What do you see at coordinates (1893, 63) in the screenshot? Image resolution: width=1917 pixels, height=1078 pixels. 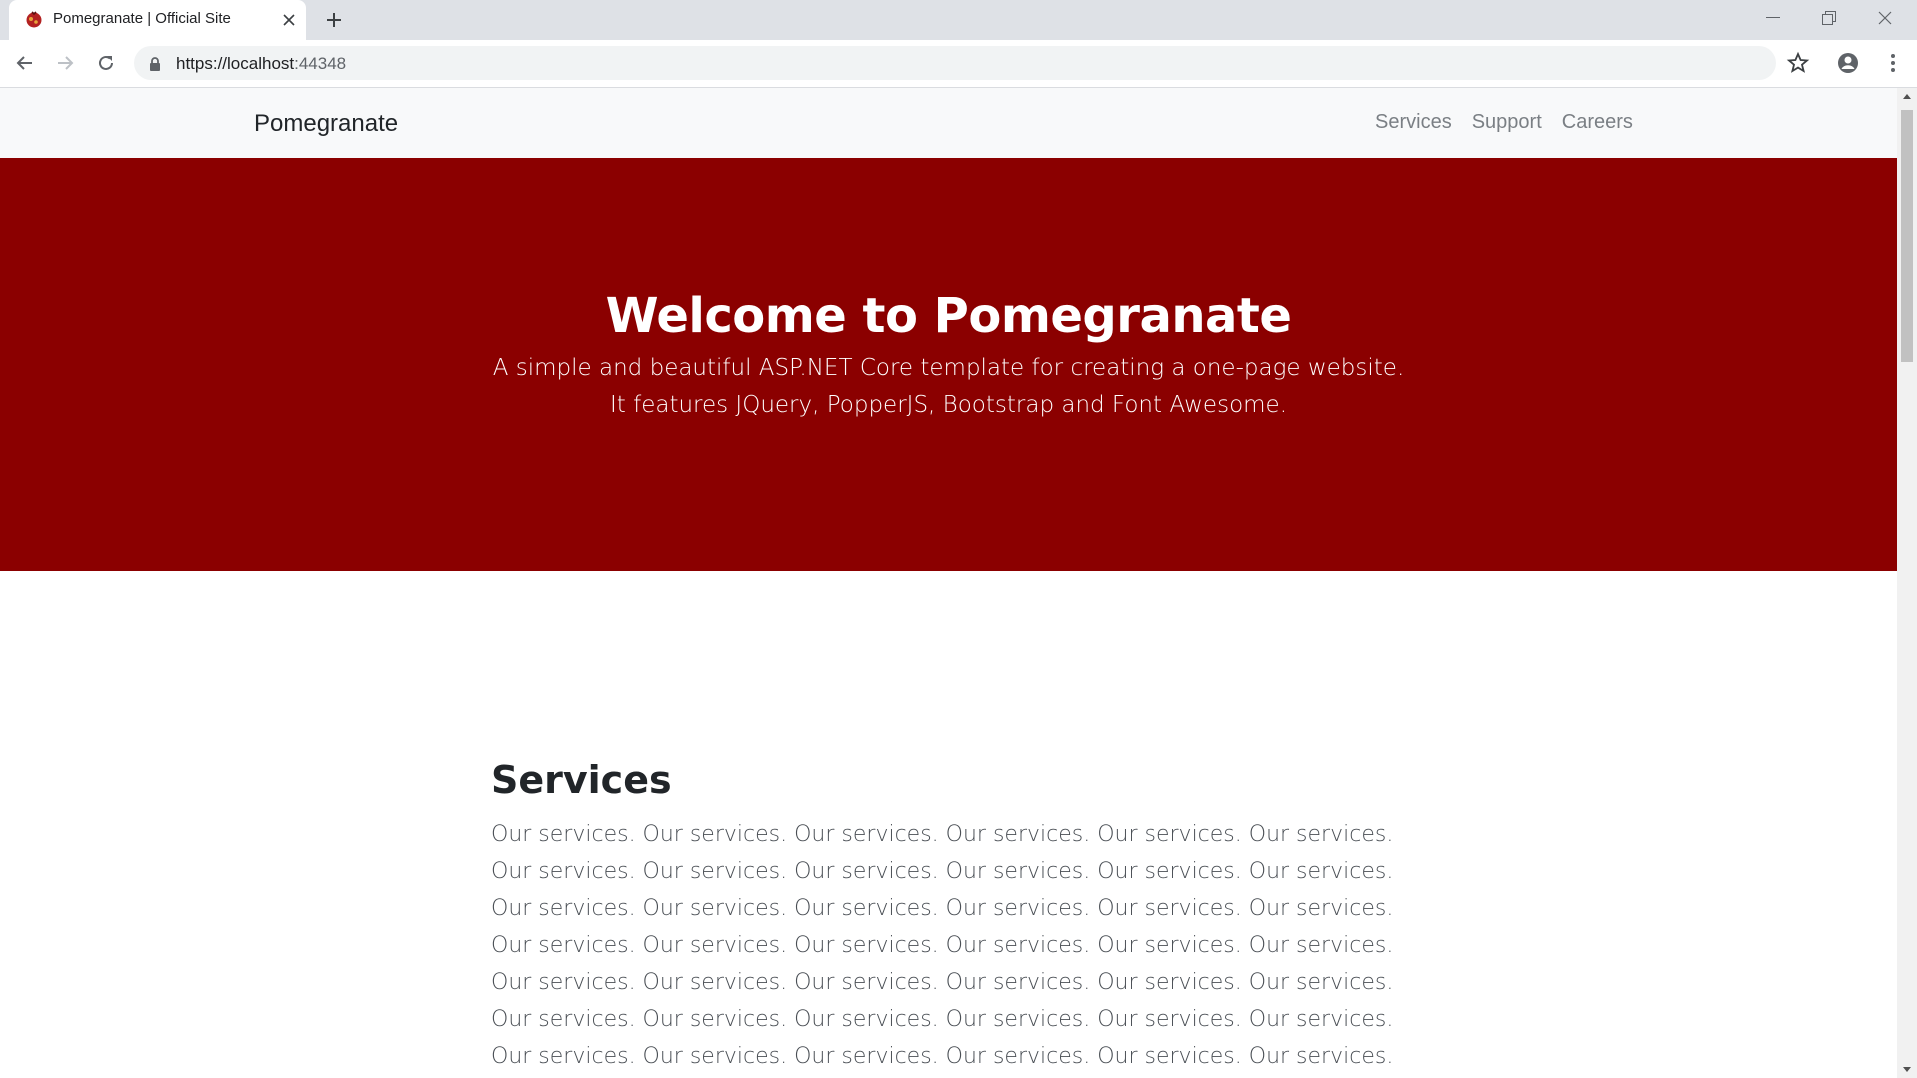 I see `browser-menu-icon` at bounding box center [1893, 63].